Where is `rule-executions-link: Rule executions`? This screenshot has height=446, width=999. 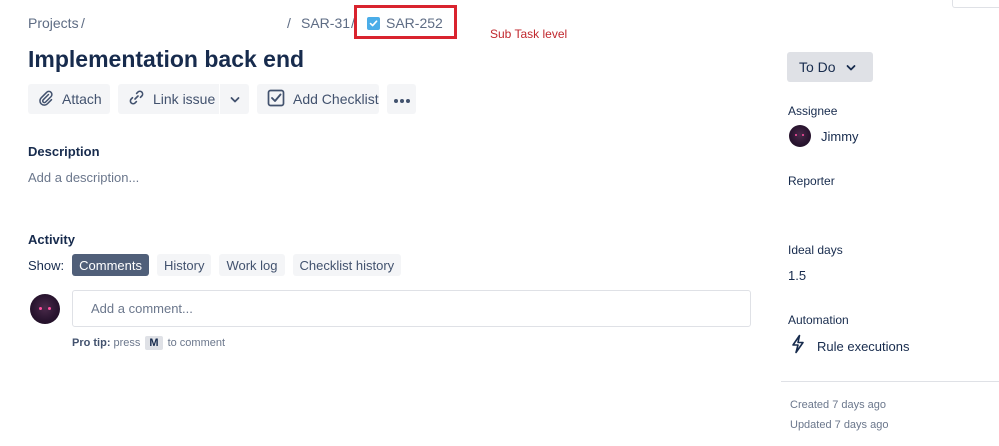
rule-executions-link: Rule executions is located at coordinates (850, 346).